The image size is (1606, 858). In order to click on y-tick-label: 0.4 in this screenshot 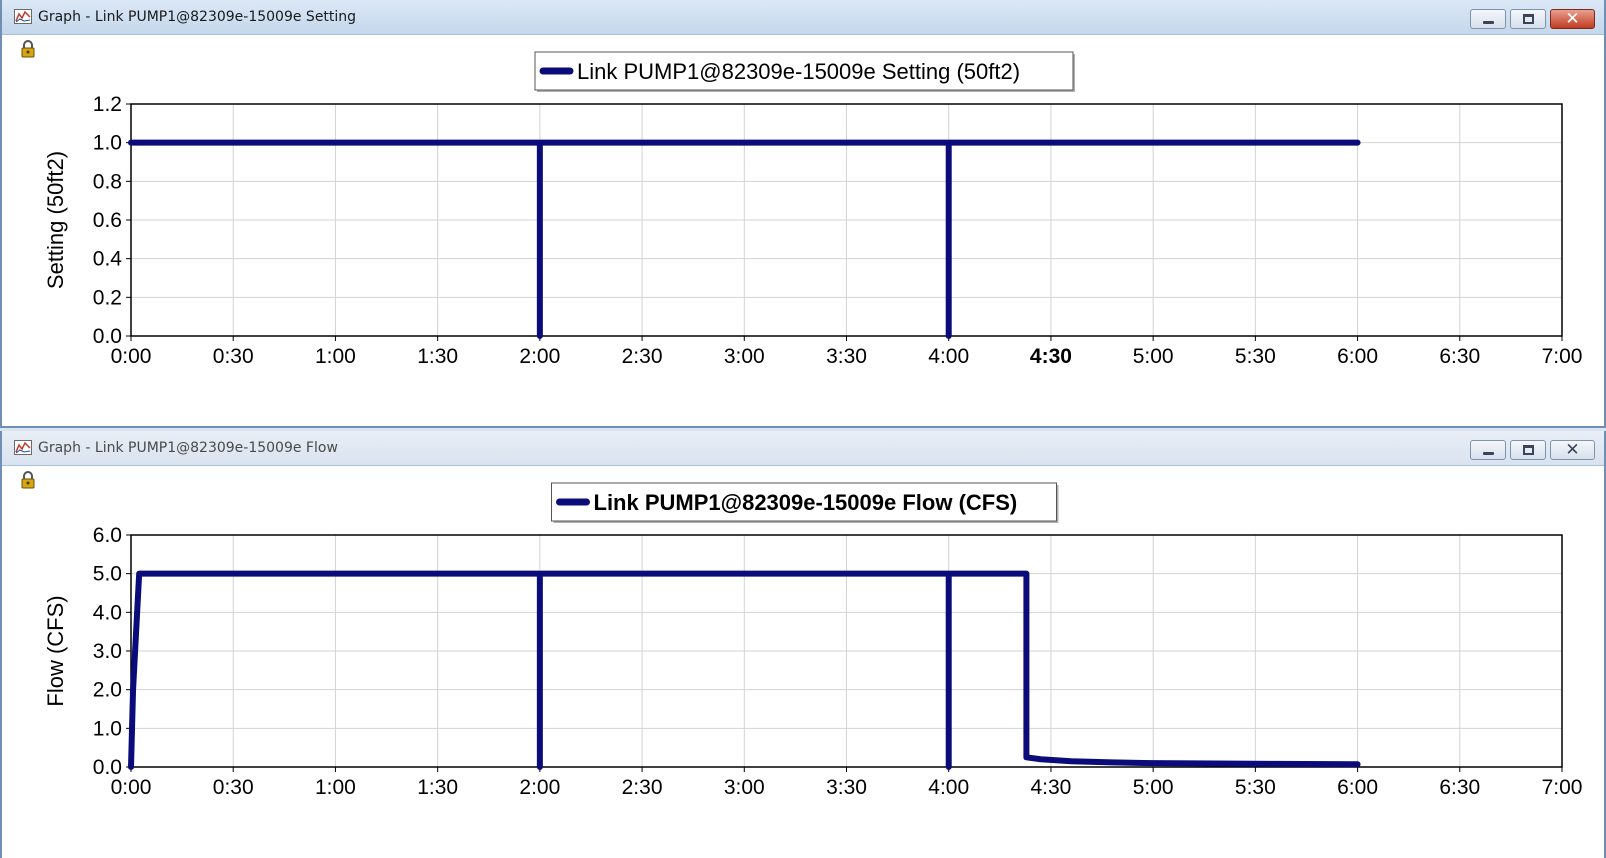, I will do `click(108, 259)`.